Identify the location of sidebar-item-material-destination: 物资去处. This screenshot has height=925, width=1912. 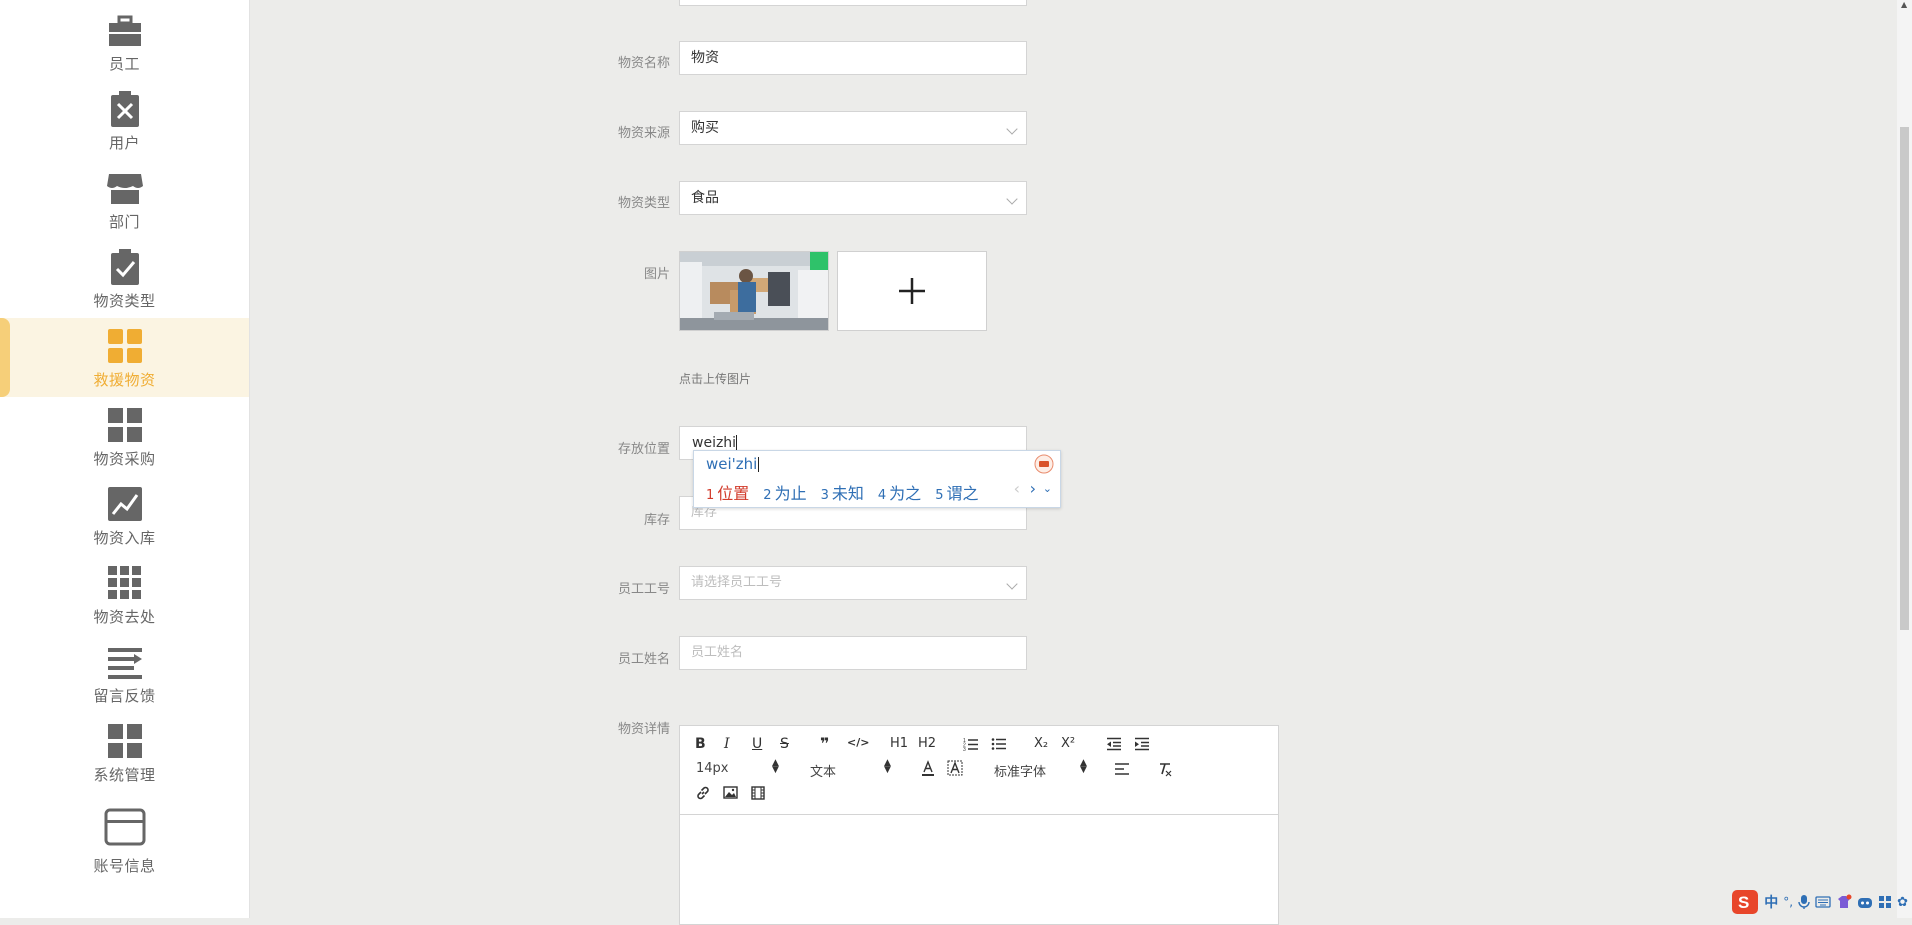
(124, 594).